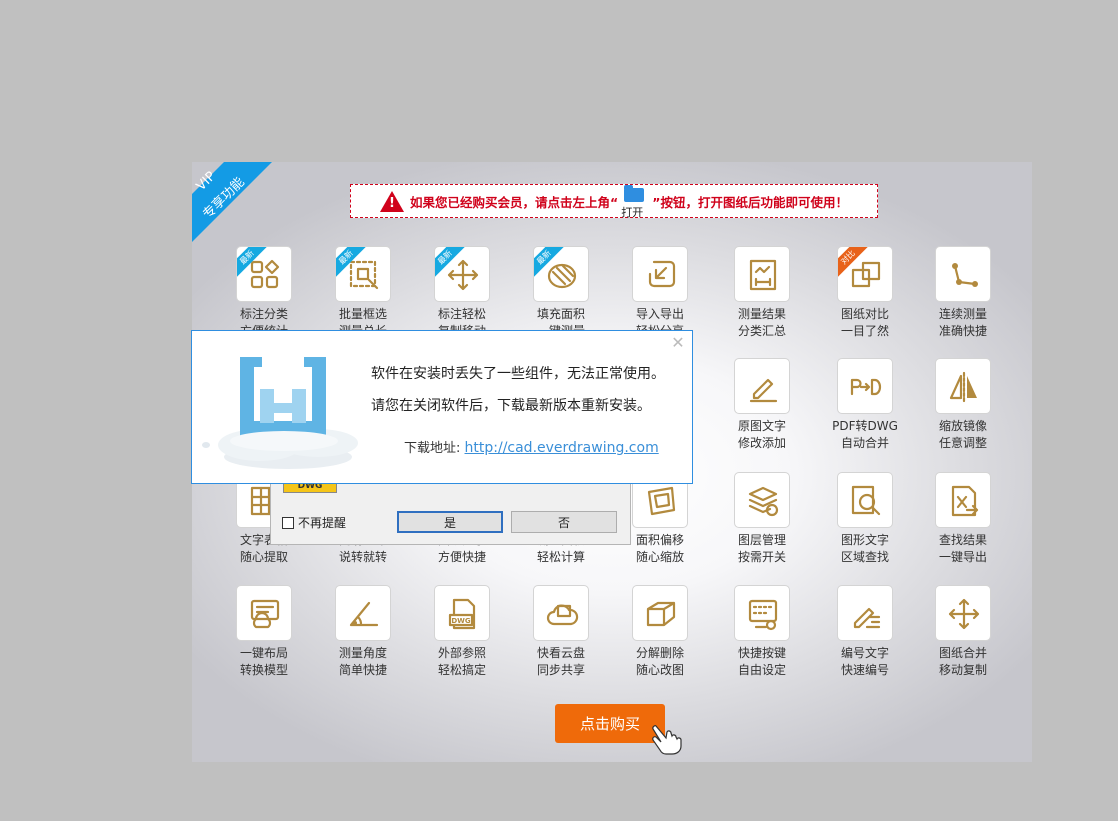  What do you see at coordinates (462, 662) in the screenshot?
I see `feature-label: 外部参照 轻松搞定` at bounding box center [462, 662].